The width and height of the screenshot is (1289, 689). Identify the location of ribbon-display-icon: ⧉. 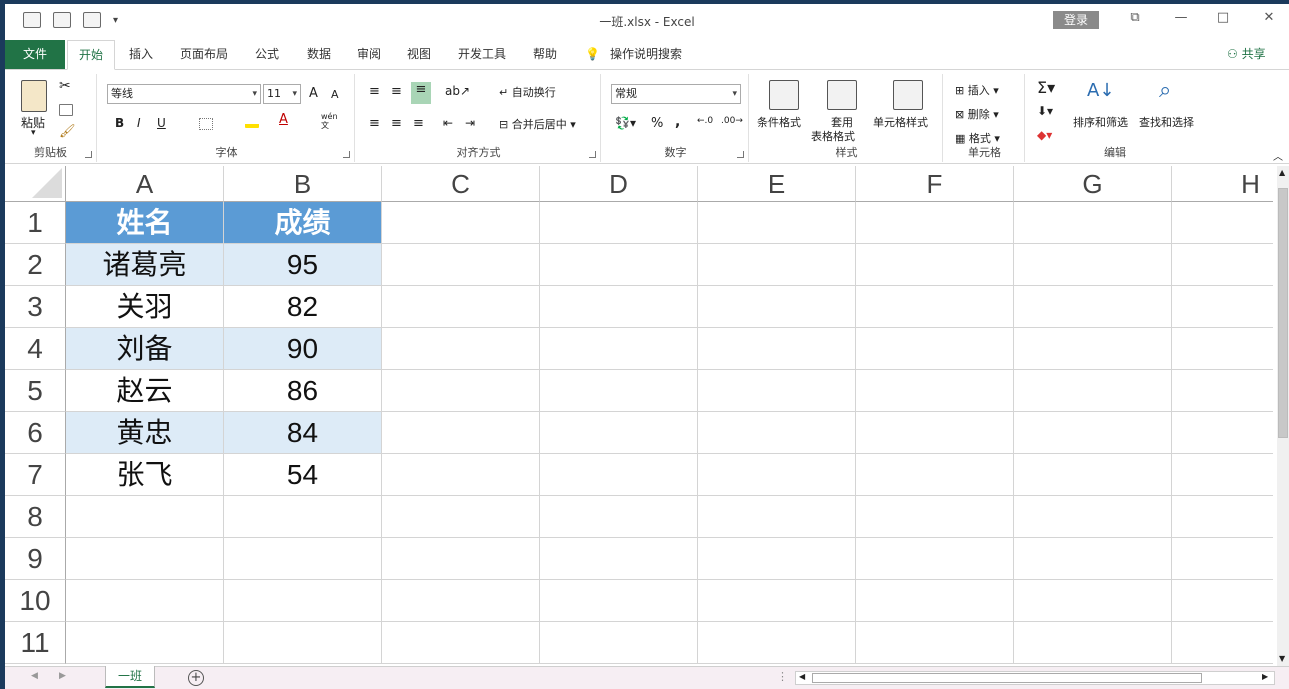
(1135, 17).